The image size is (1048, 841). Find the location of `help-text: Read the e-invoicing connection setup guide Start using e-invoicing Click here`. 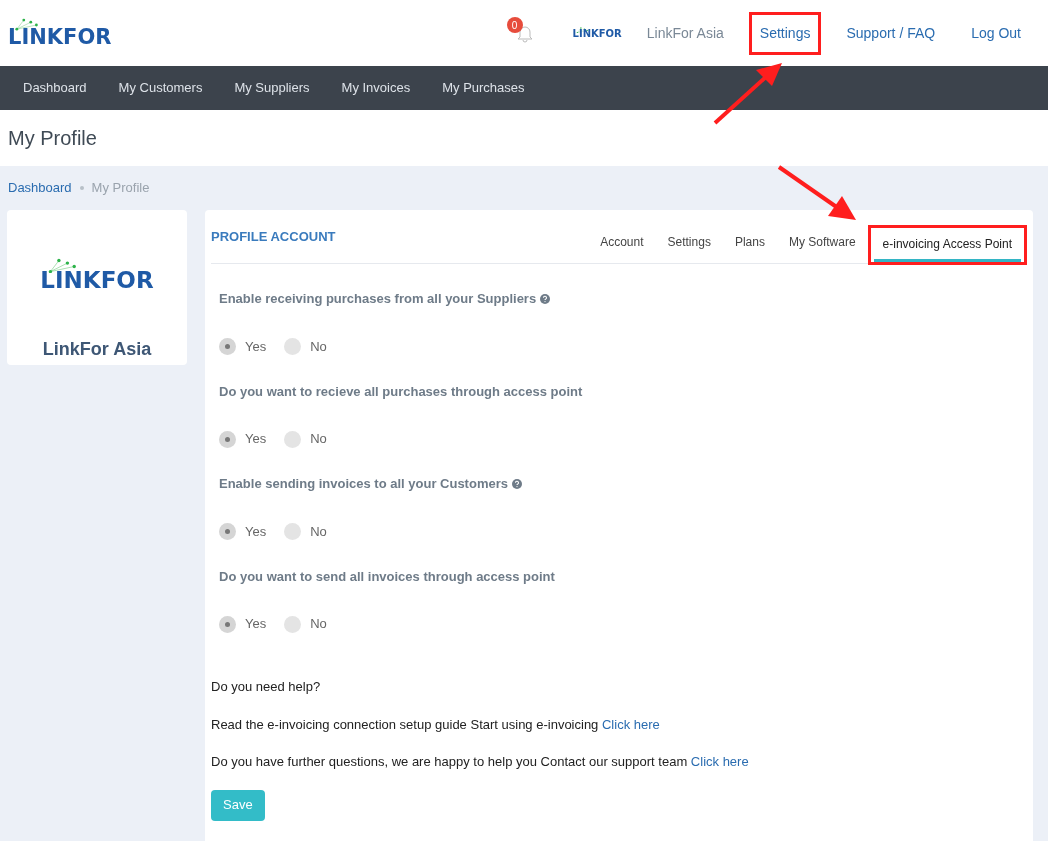

help-text: Read the e-invoicing connection setup guide Start using e-invoicing Click here is located at coordinates (436, 724).